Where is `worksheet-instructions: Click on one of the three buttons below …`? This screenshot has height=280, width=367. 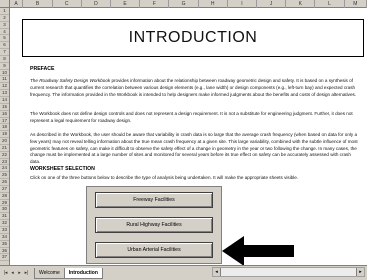 worksheet-instructions: Click on one of the three buttons below … is located at coordinates (164, 177).